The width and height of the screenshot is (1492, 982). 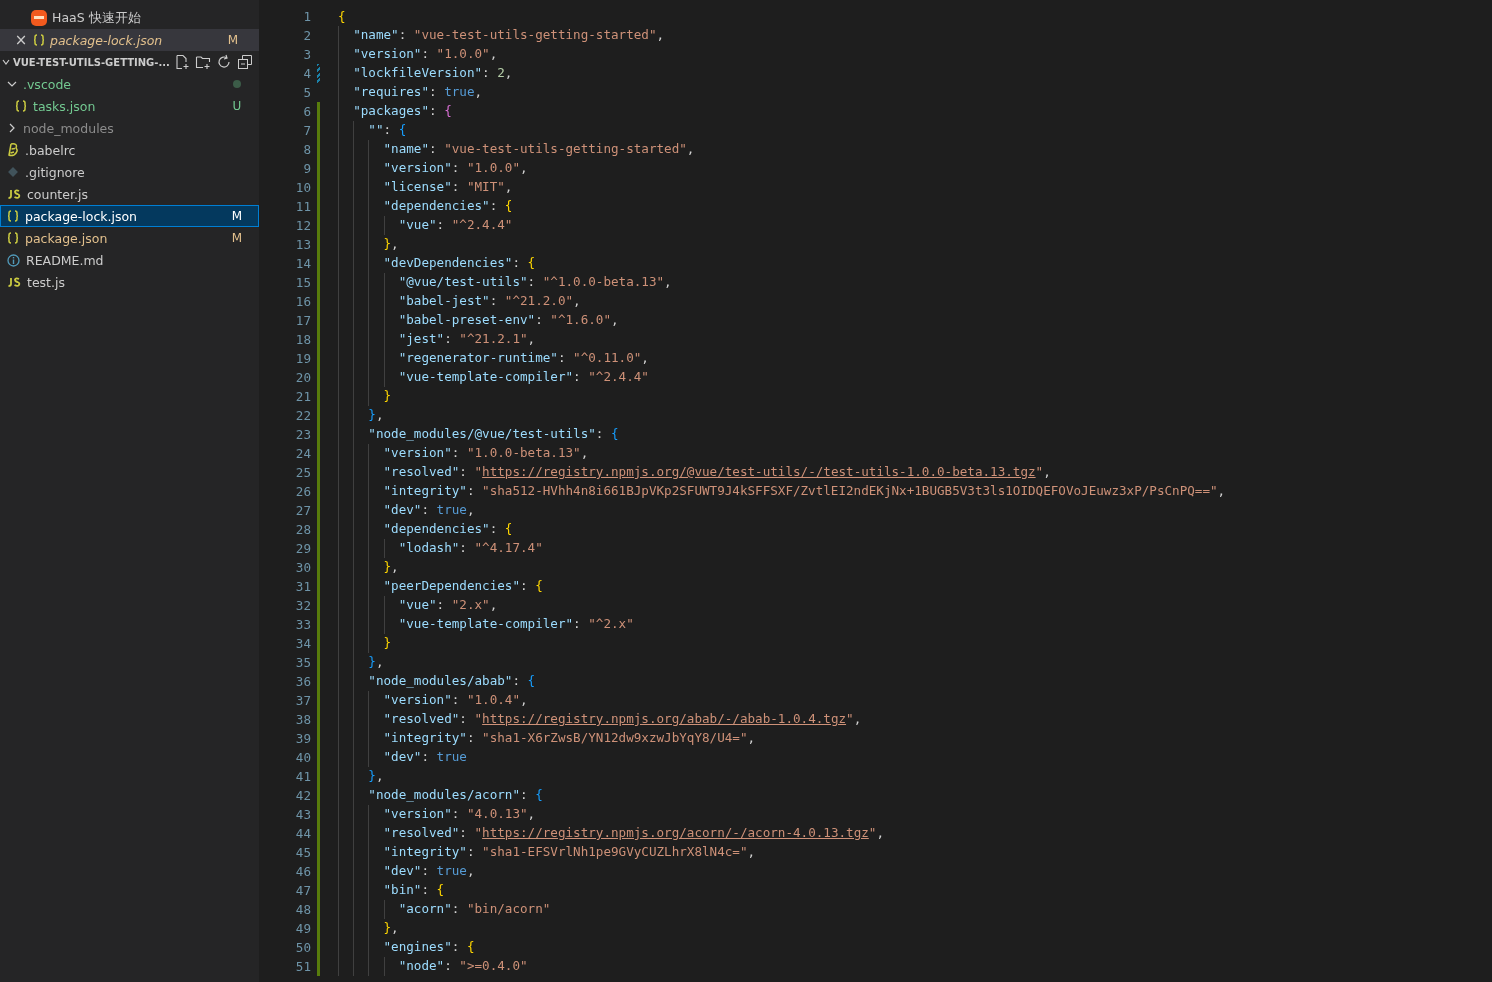 I want to click on line-number: 10, so click(x=303, y=187).